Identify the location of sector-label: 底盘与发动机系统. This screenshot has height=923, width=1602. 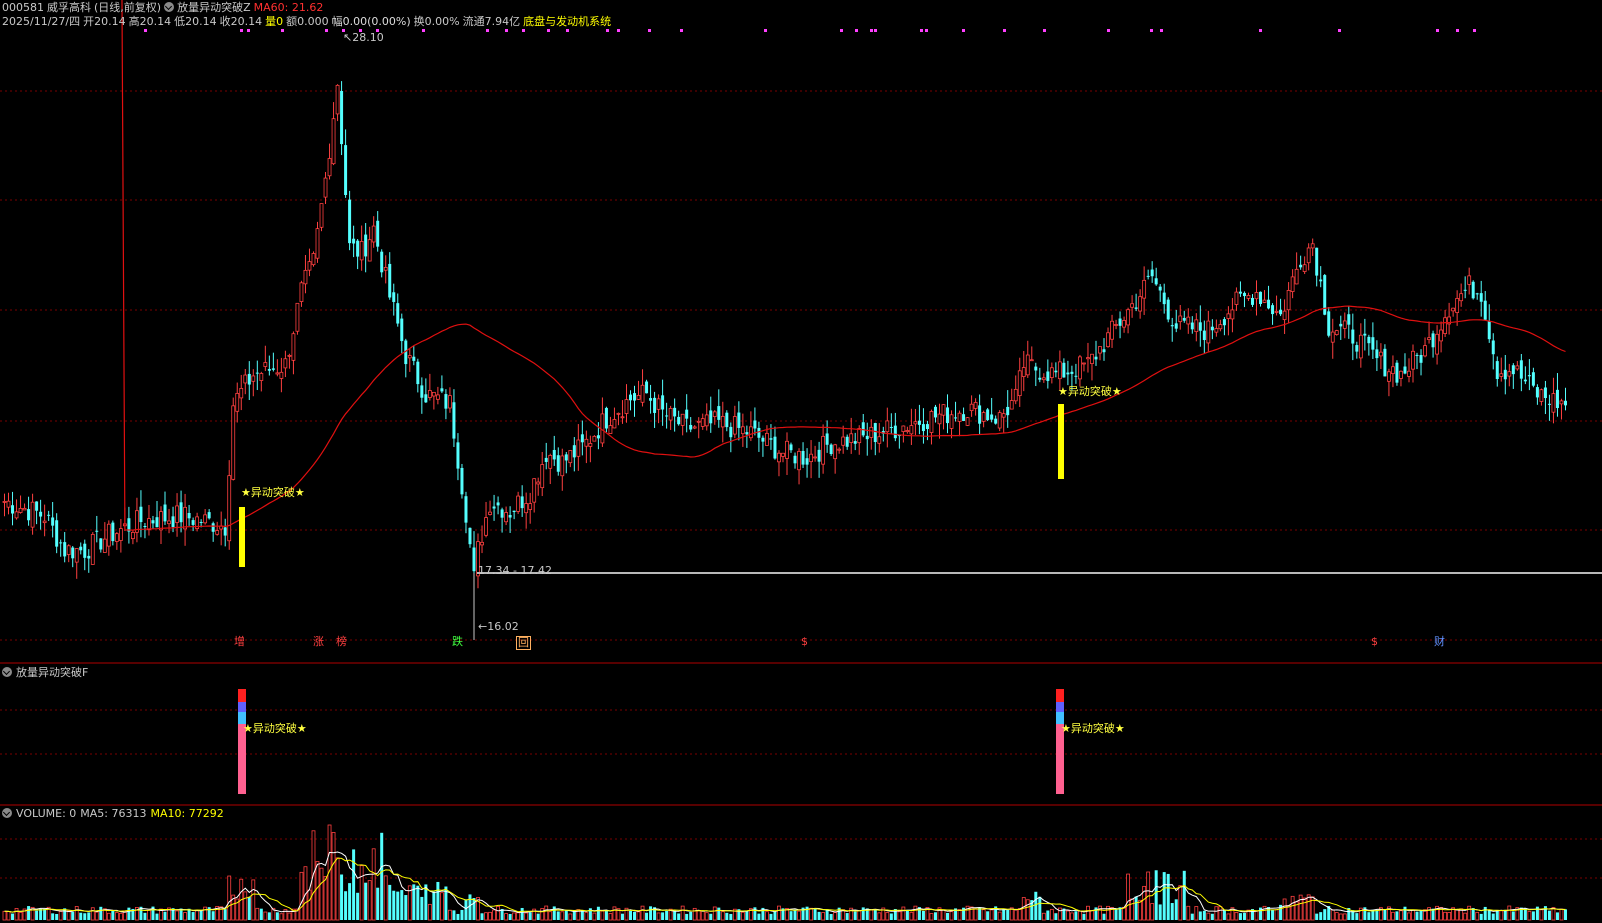
(567, 21).